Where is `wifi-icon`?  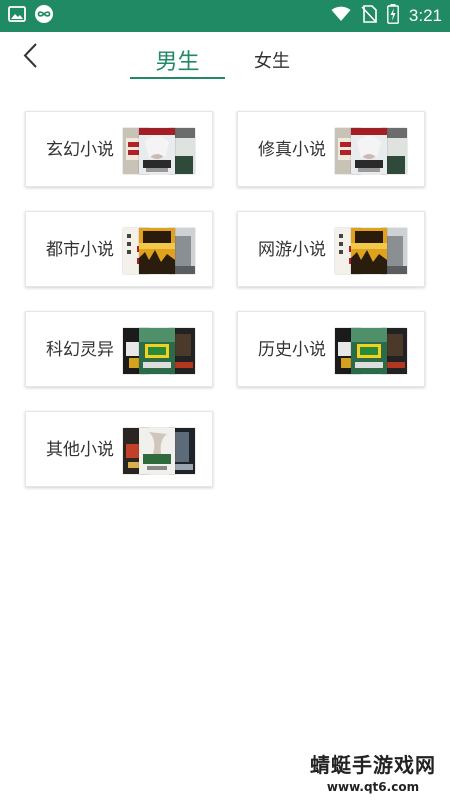
wifi-icon is located at coordinates (341, 16).